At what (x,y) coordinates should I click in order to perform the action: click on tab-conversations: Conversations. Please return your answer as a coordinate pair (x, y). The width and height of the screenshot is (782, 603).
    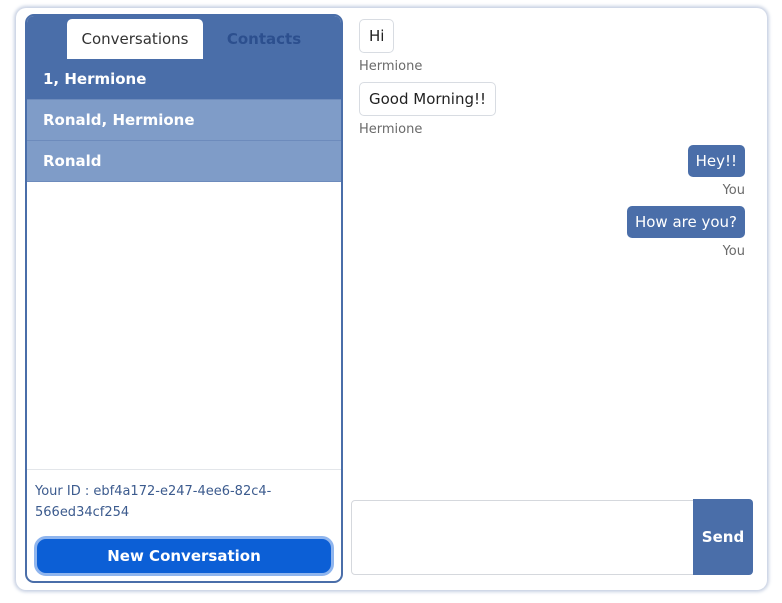
    Looking at the image, I should click on (135, 39).